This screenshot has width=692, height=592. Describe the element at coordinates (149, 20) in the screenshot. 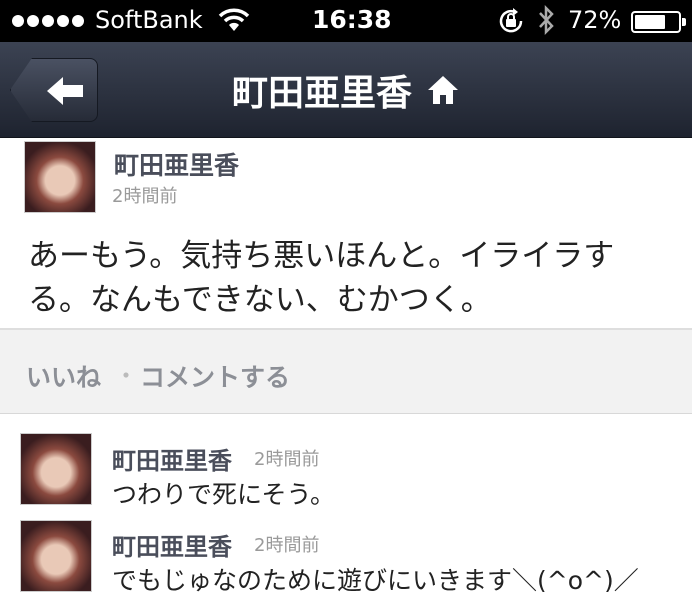

I see `carrier-name: SoftBank` at that location.